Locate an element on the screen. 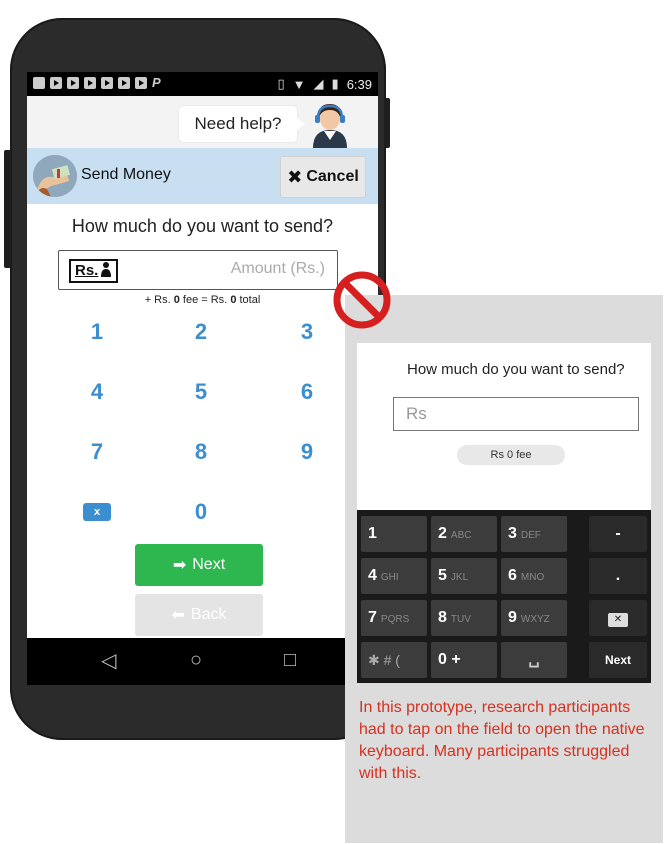  native-key-9-digit: 9 is located at coordinates (512, 617).